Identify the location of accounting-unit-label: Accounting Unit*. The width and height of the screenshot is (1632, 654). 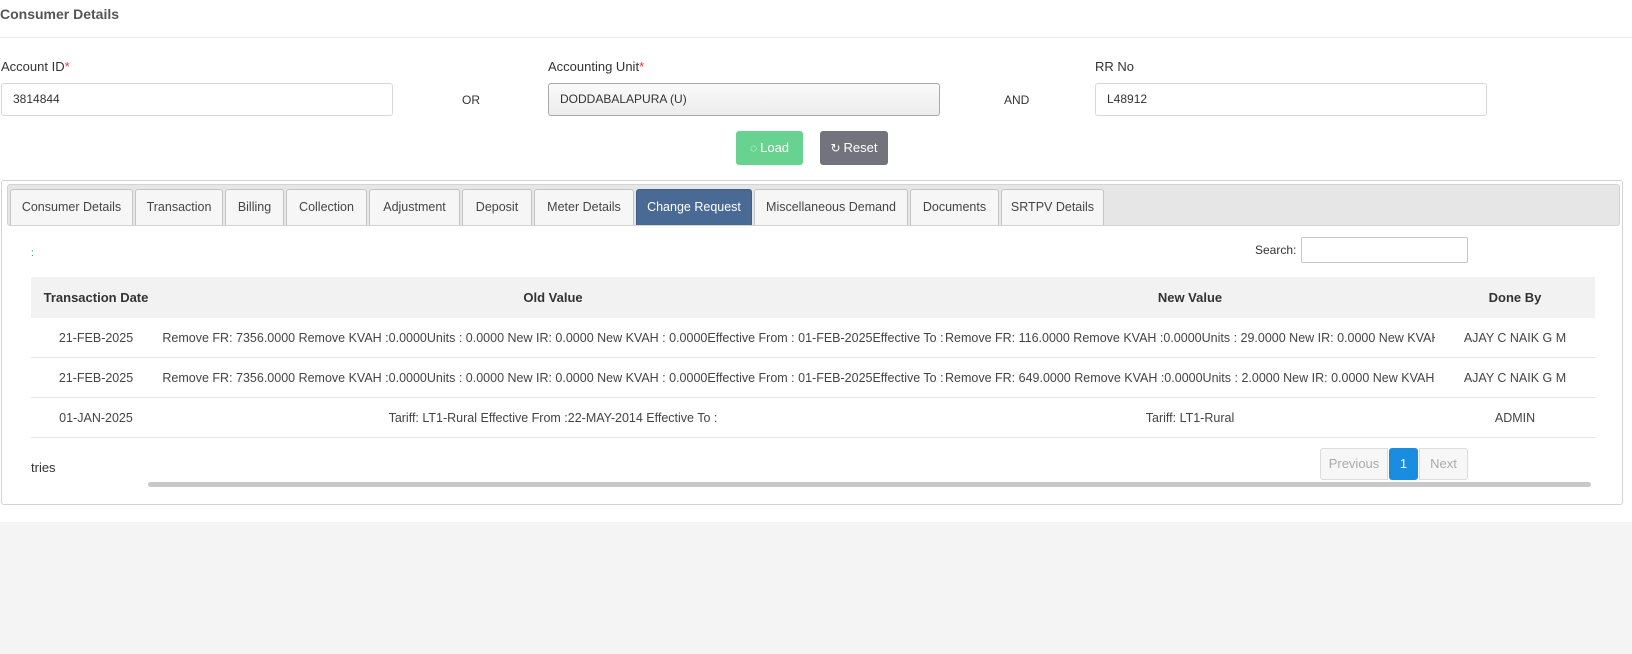
(596, 66).